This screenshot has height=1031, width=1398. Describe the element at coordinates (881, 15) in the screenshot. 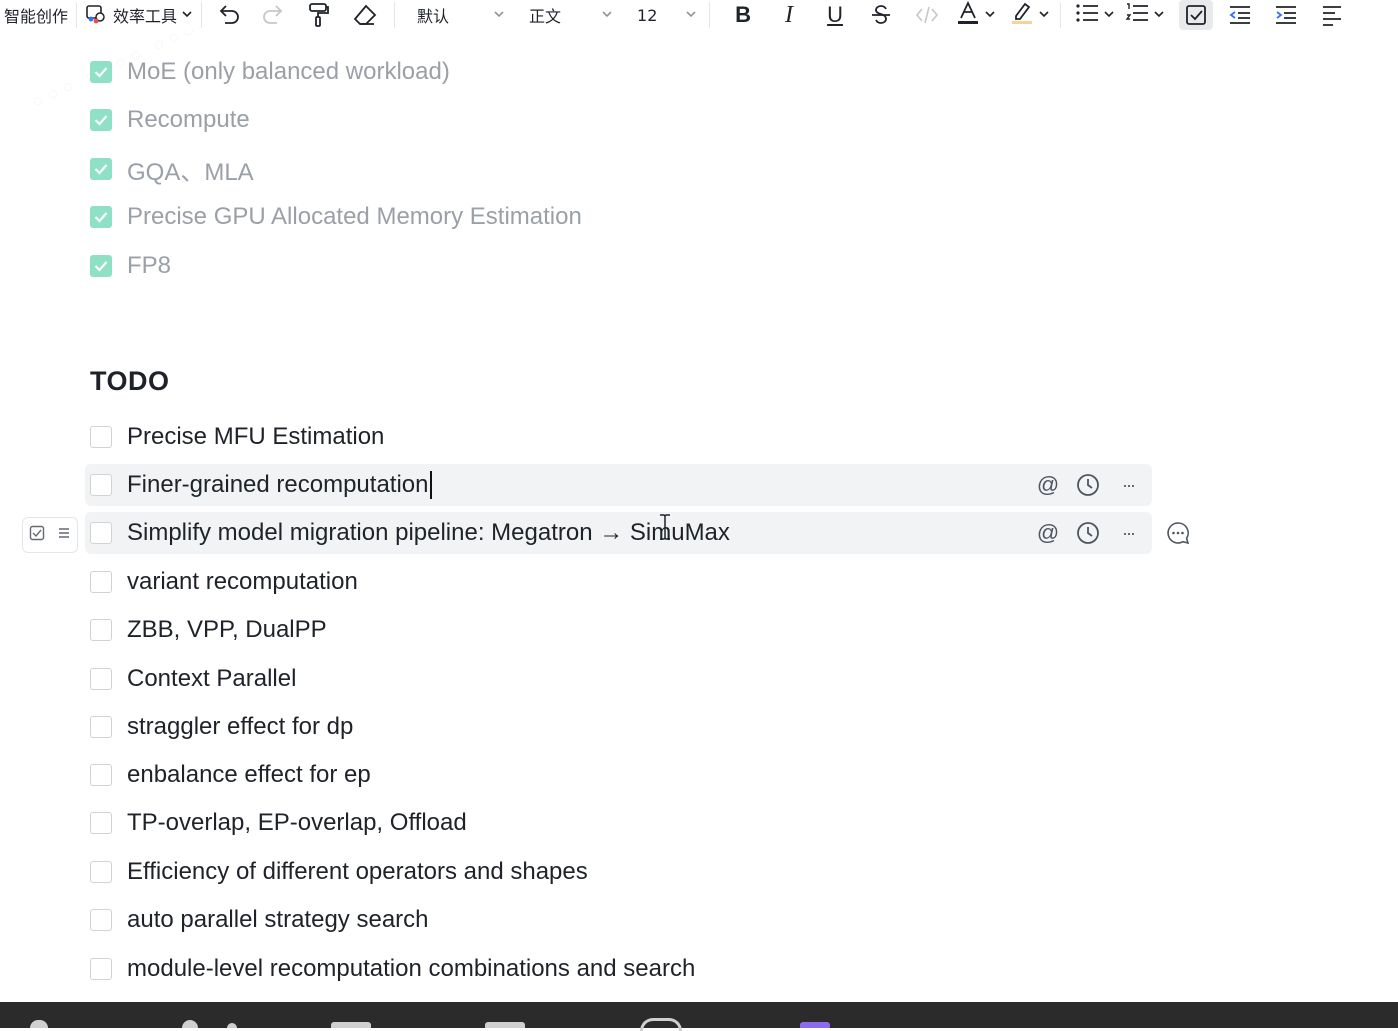

I see `strikethrough-icon` at that location.